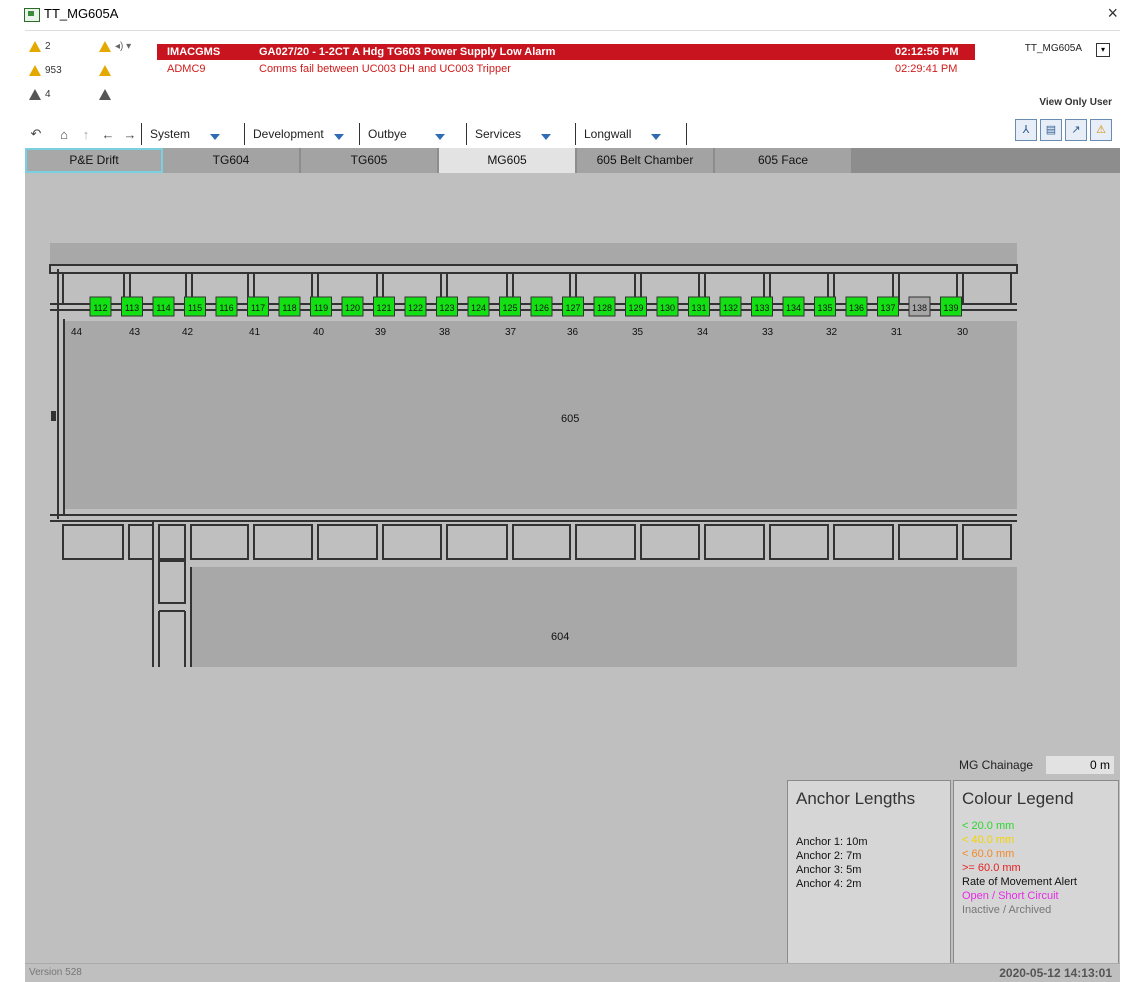 Image resolution: width=1130 pixels, height=982 pixels. What do you see at coordinates (192, 134) in the screenshot?
I see `menu-system: System` at bounding box center [192, 134].